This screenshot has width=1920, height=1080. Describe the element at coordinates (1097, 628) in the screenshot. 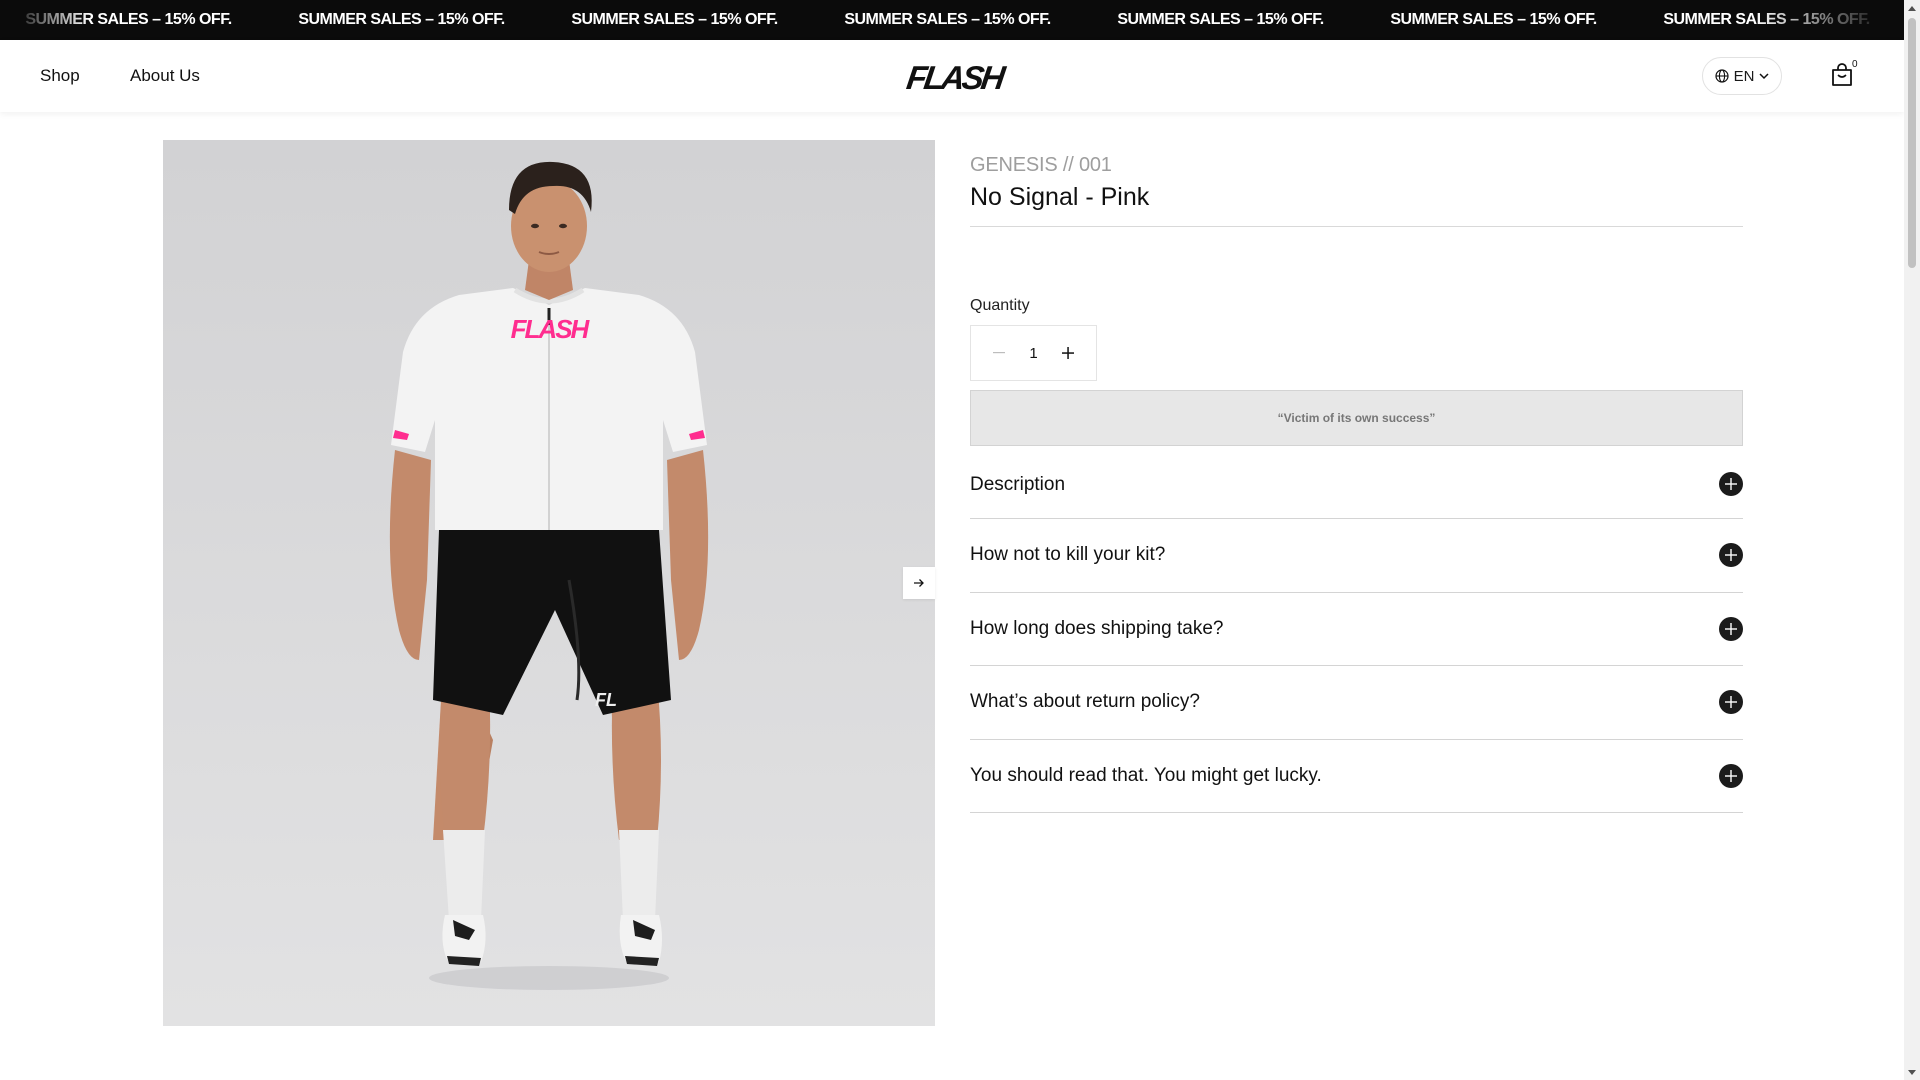

I see `accordion-label: How long does shipping take?` at that location.